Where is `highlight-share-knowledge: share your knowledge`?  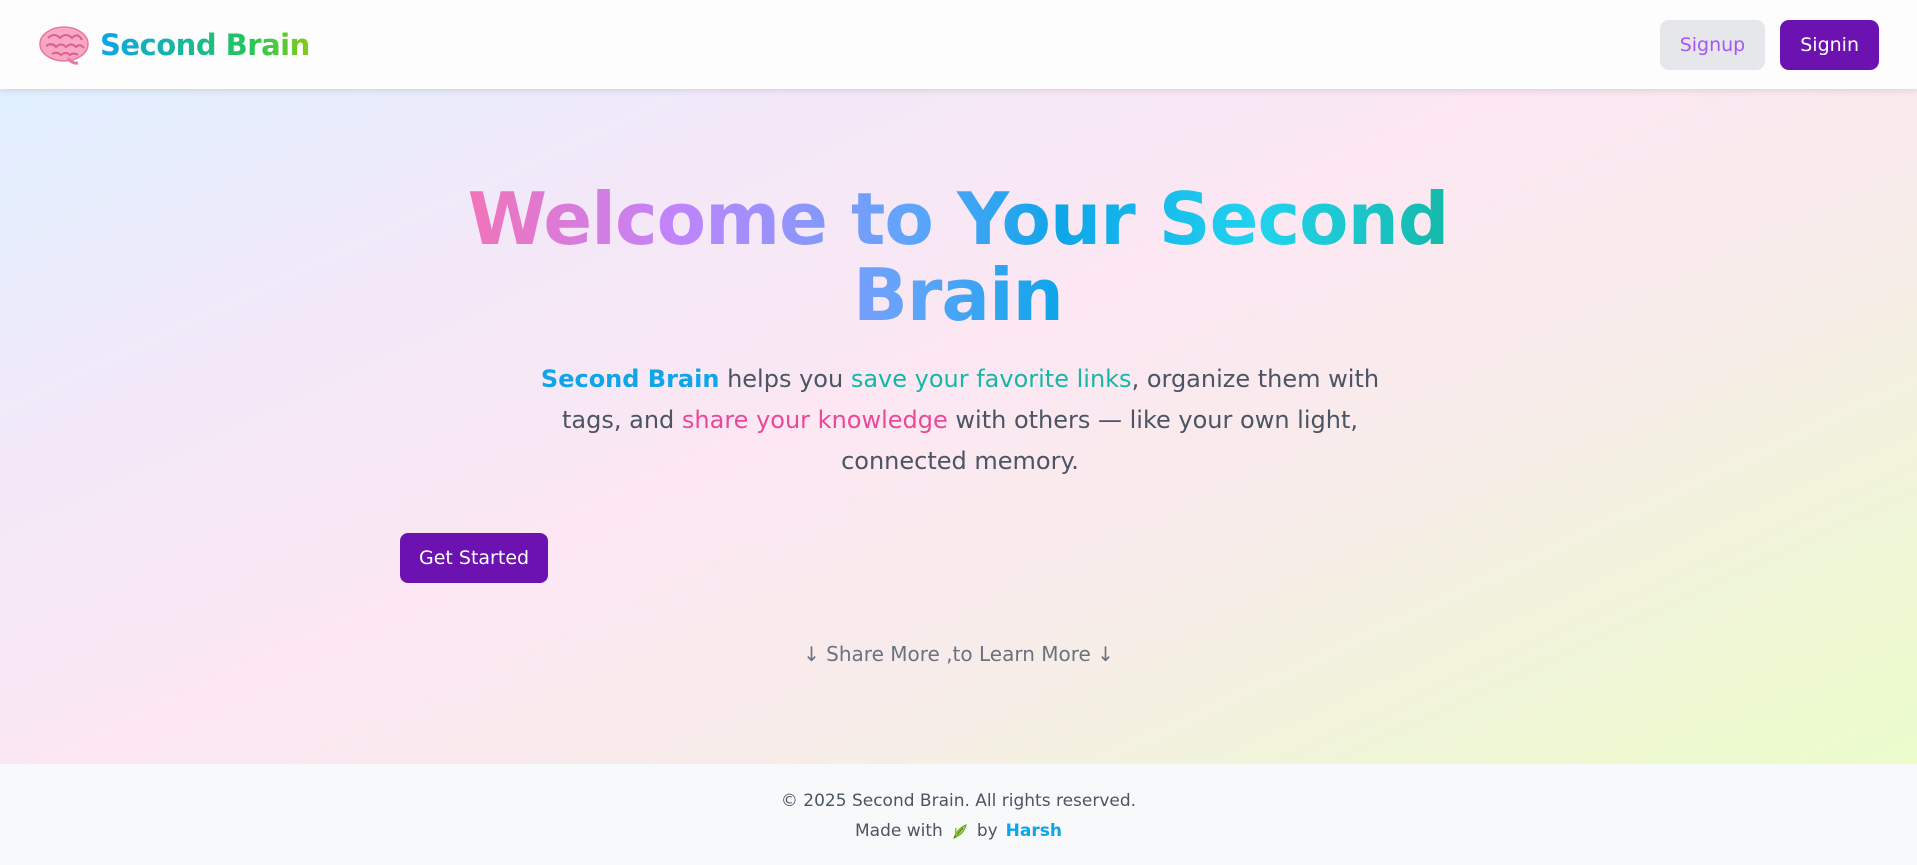
highlight-share-knowledge: share your knowledge is located at coordinates (814, 420).